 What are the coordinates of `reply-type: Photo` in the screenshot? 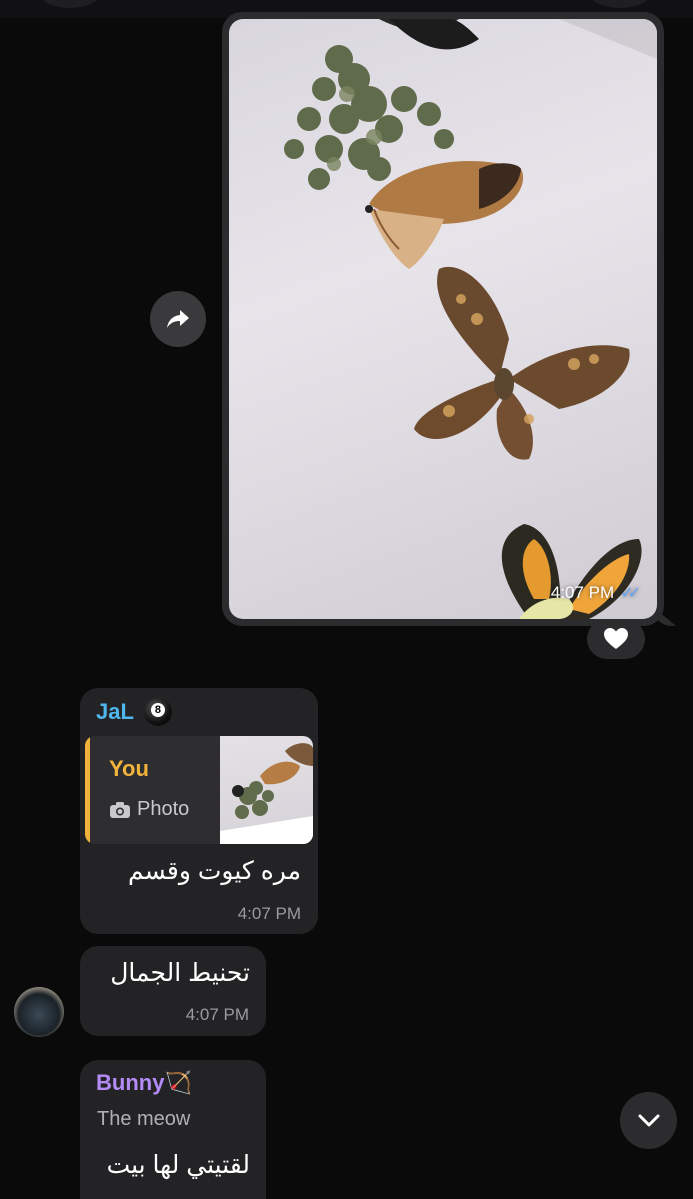 It's located at (149, 809).